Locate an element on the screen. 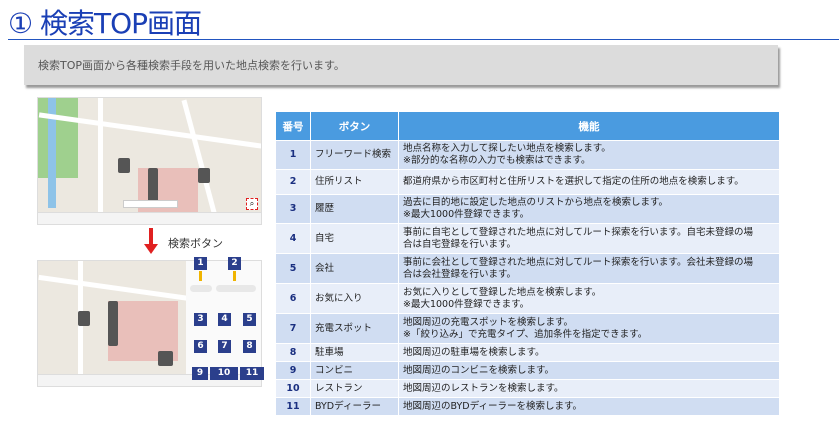 The image size is (839, 436). row-button-name: 充電スポット is located at coordinates (354, 328).